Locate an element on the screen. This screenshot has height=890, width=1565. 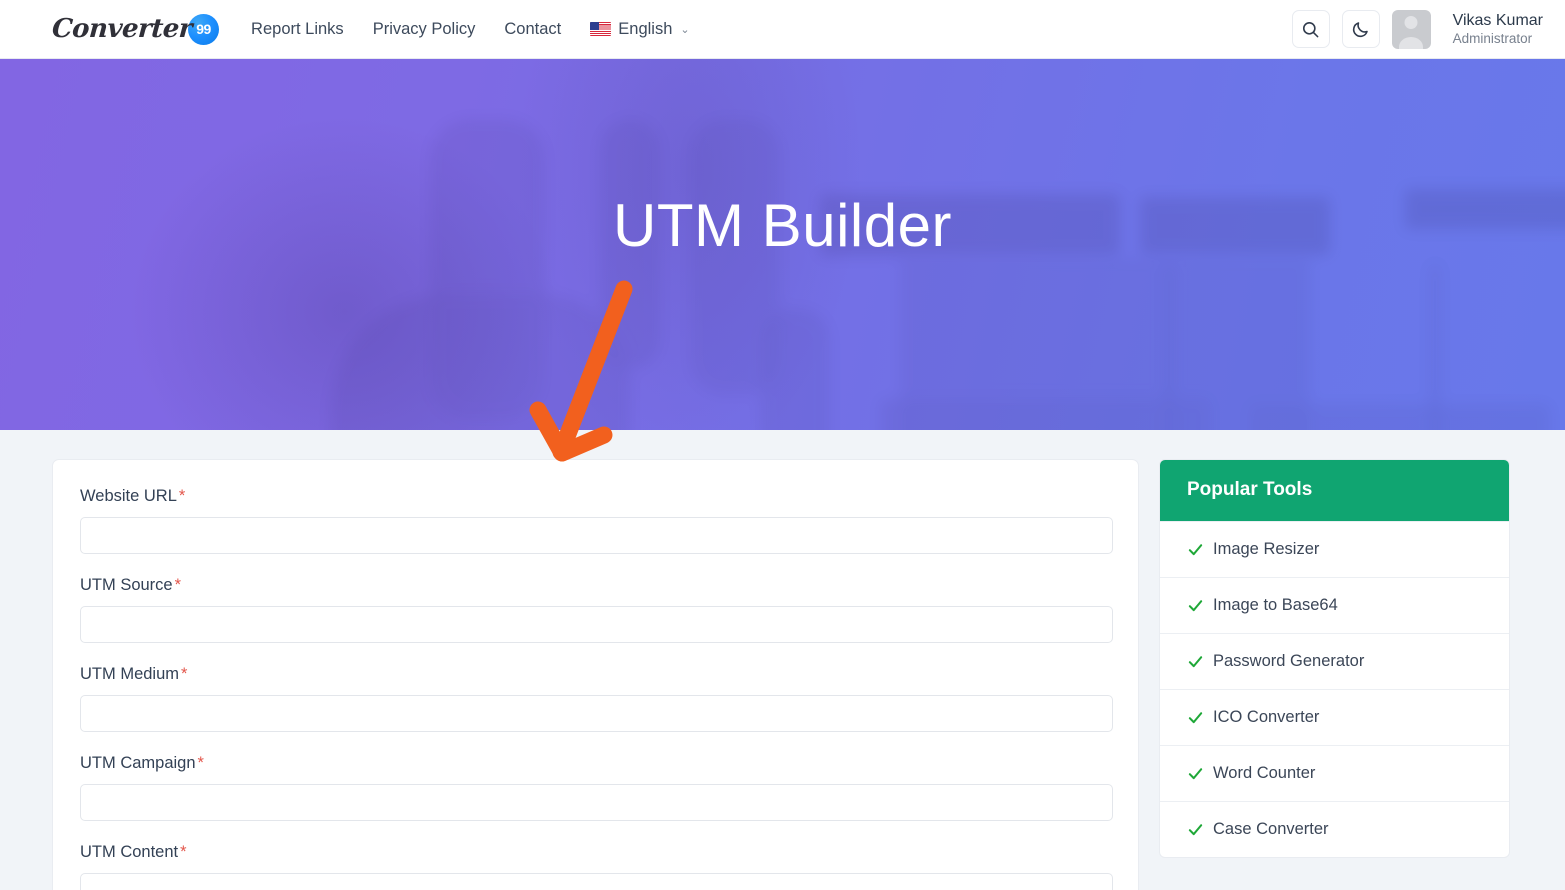
popular-tools-title: Popular Tools is located at coordinates (1334, 490).